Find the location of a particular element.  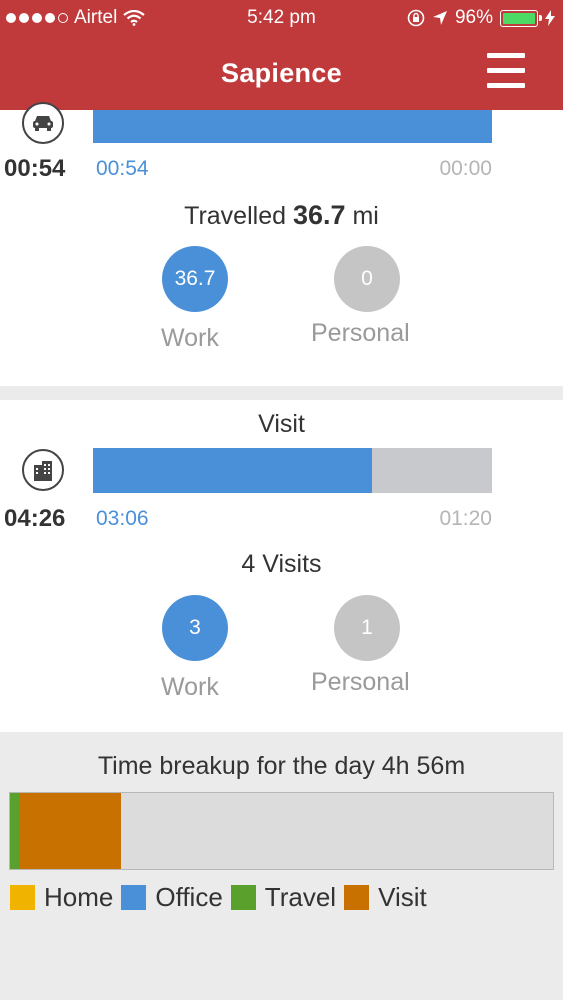

travel-personal-circle: 0 is located at coordinates (367, 279).